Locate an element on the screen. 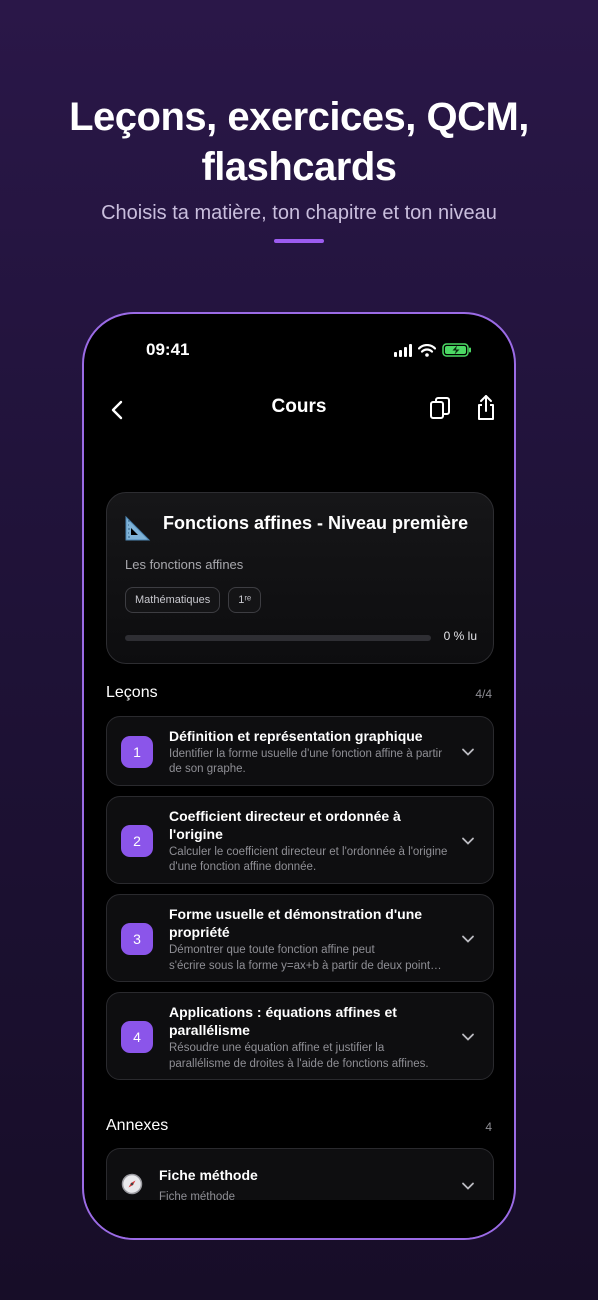 Image resolution: width=598 pixels, height=1300 pixels. set-square-icon is located at coordinates (138, 528).